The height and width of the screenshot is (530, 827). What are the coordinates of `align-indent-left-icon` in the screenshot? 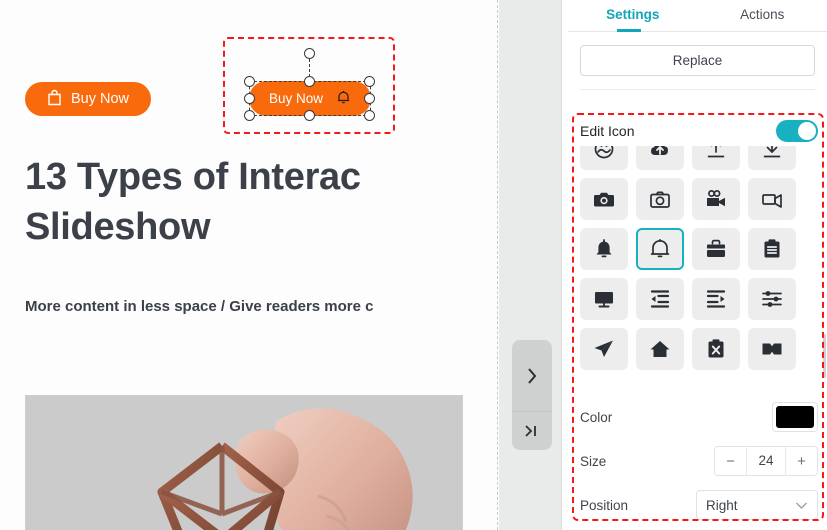 It's located at (660, 299).